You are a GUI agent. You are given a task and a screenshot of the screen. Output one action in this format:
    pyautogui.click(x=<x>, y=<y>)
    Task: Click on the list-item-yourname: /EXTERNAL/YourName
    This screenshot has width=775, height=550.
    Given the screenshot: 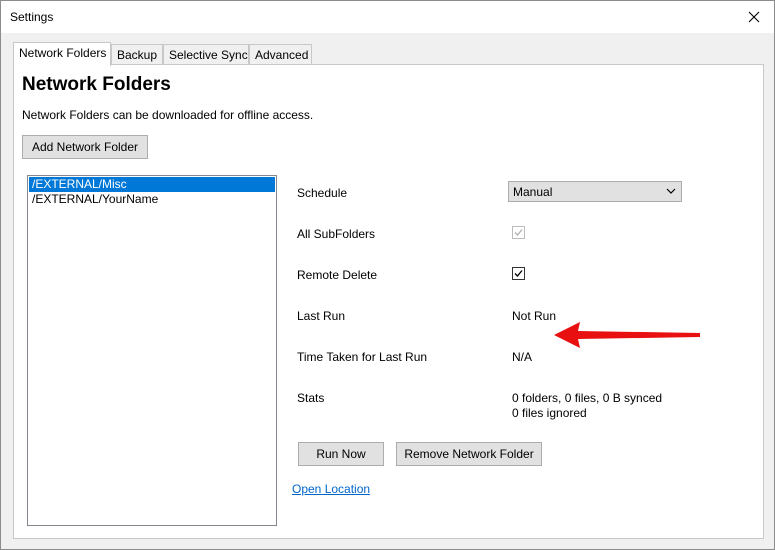 What is the action you would take?
    pyautogui.click(x=152, y=199)
    